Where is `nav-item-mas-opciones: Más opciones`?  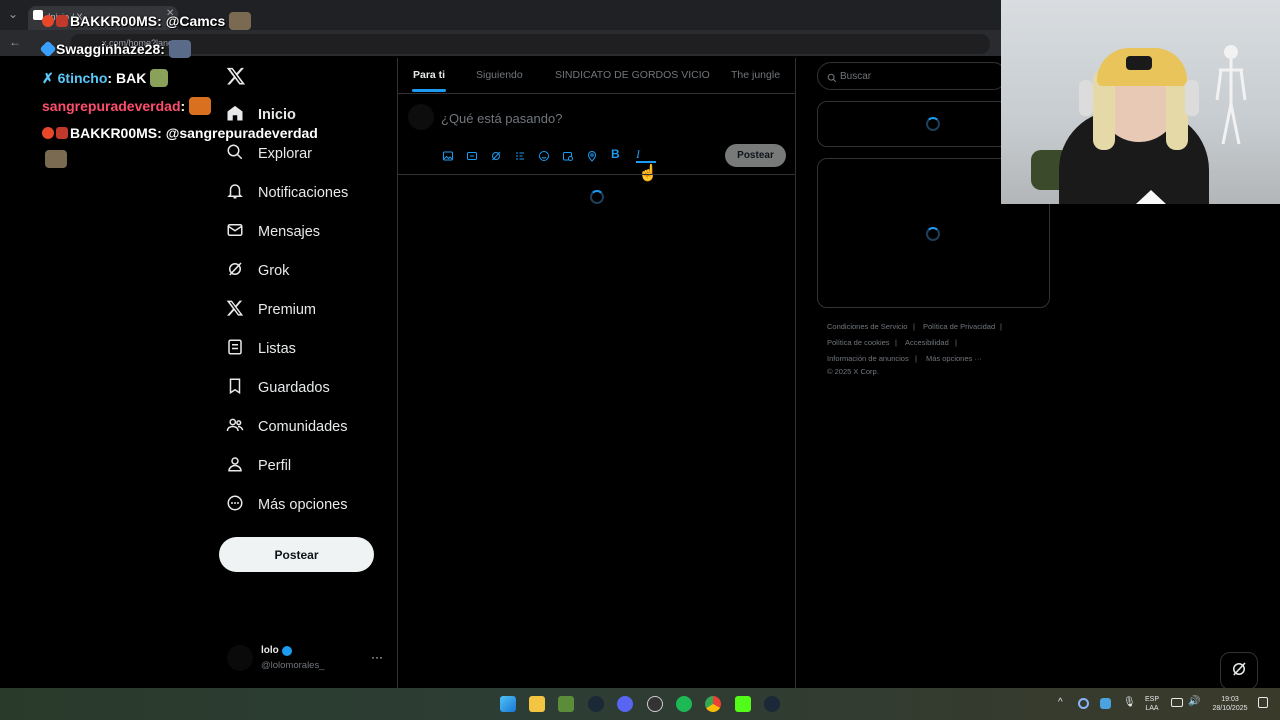
nav-item-mas-opciones: Más opciones is located at coordinates (286, 505).